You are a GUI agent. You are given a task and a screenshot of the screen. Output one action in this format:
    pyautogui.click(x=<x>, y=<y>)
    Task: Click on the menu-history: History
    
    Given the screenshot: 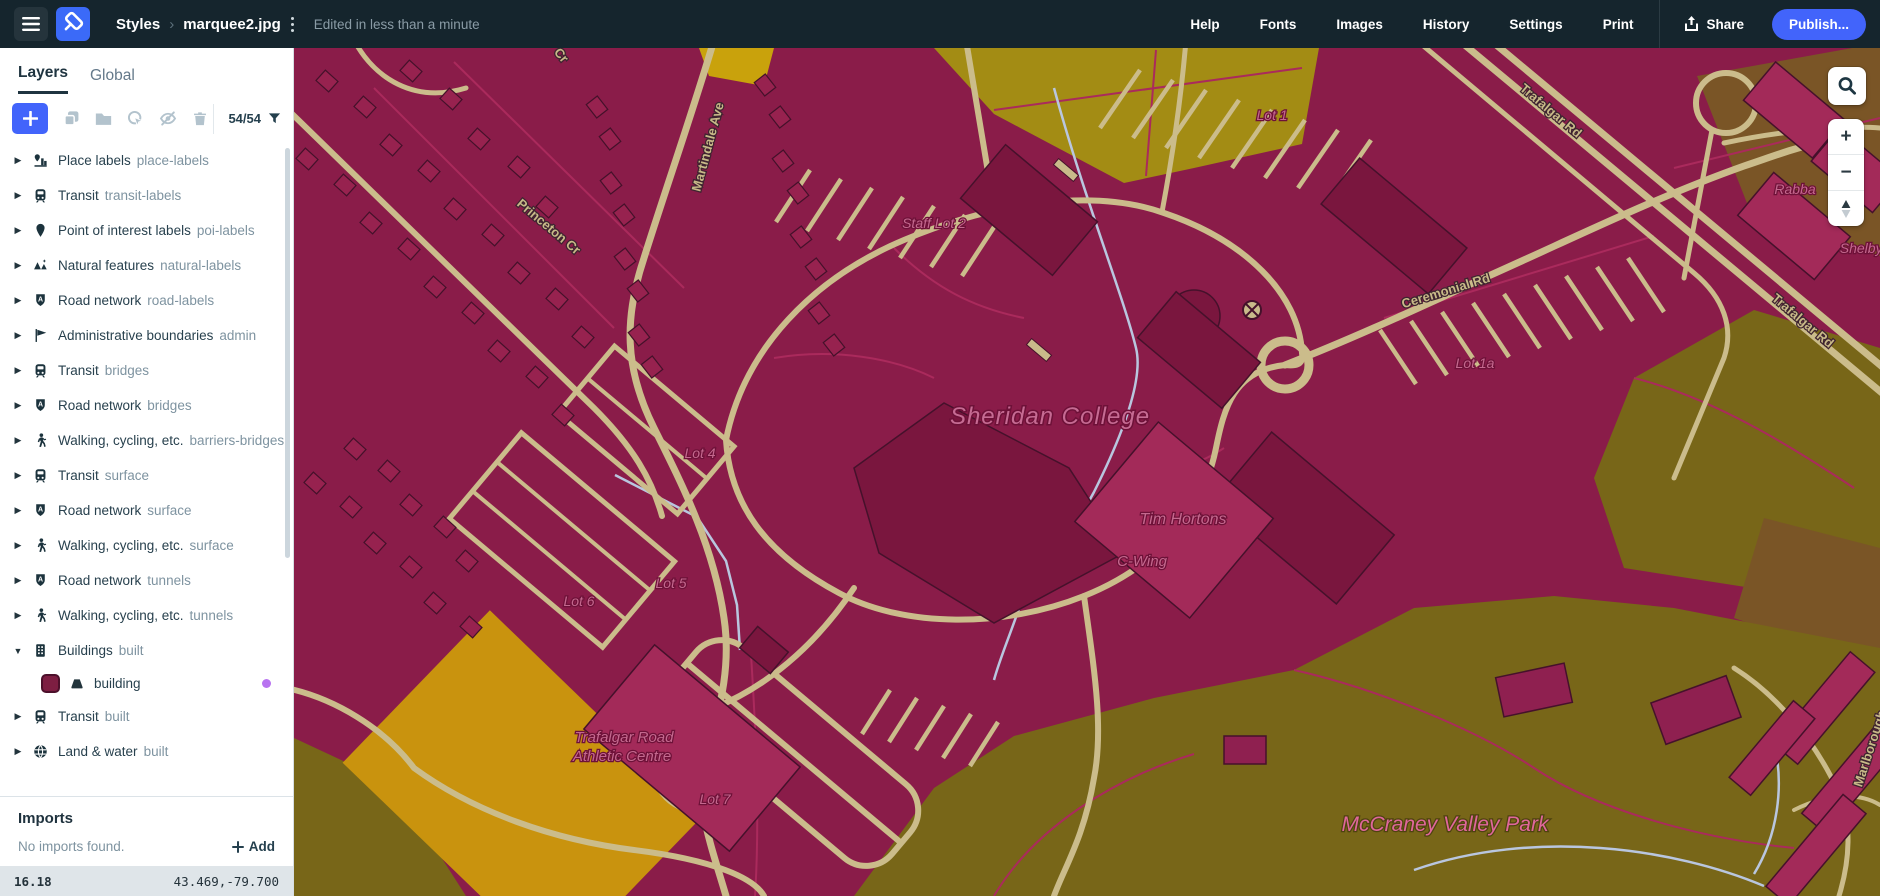 What is the action you would take?
    pyautogui.click(x=1446, y=24)
    